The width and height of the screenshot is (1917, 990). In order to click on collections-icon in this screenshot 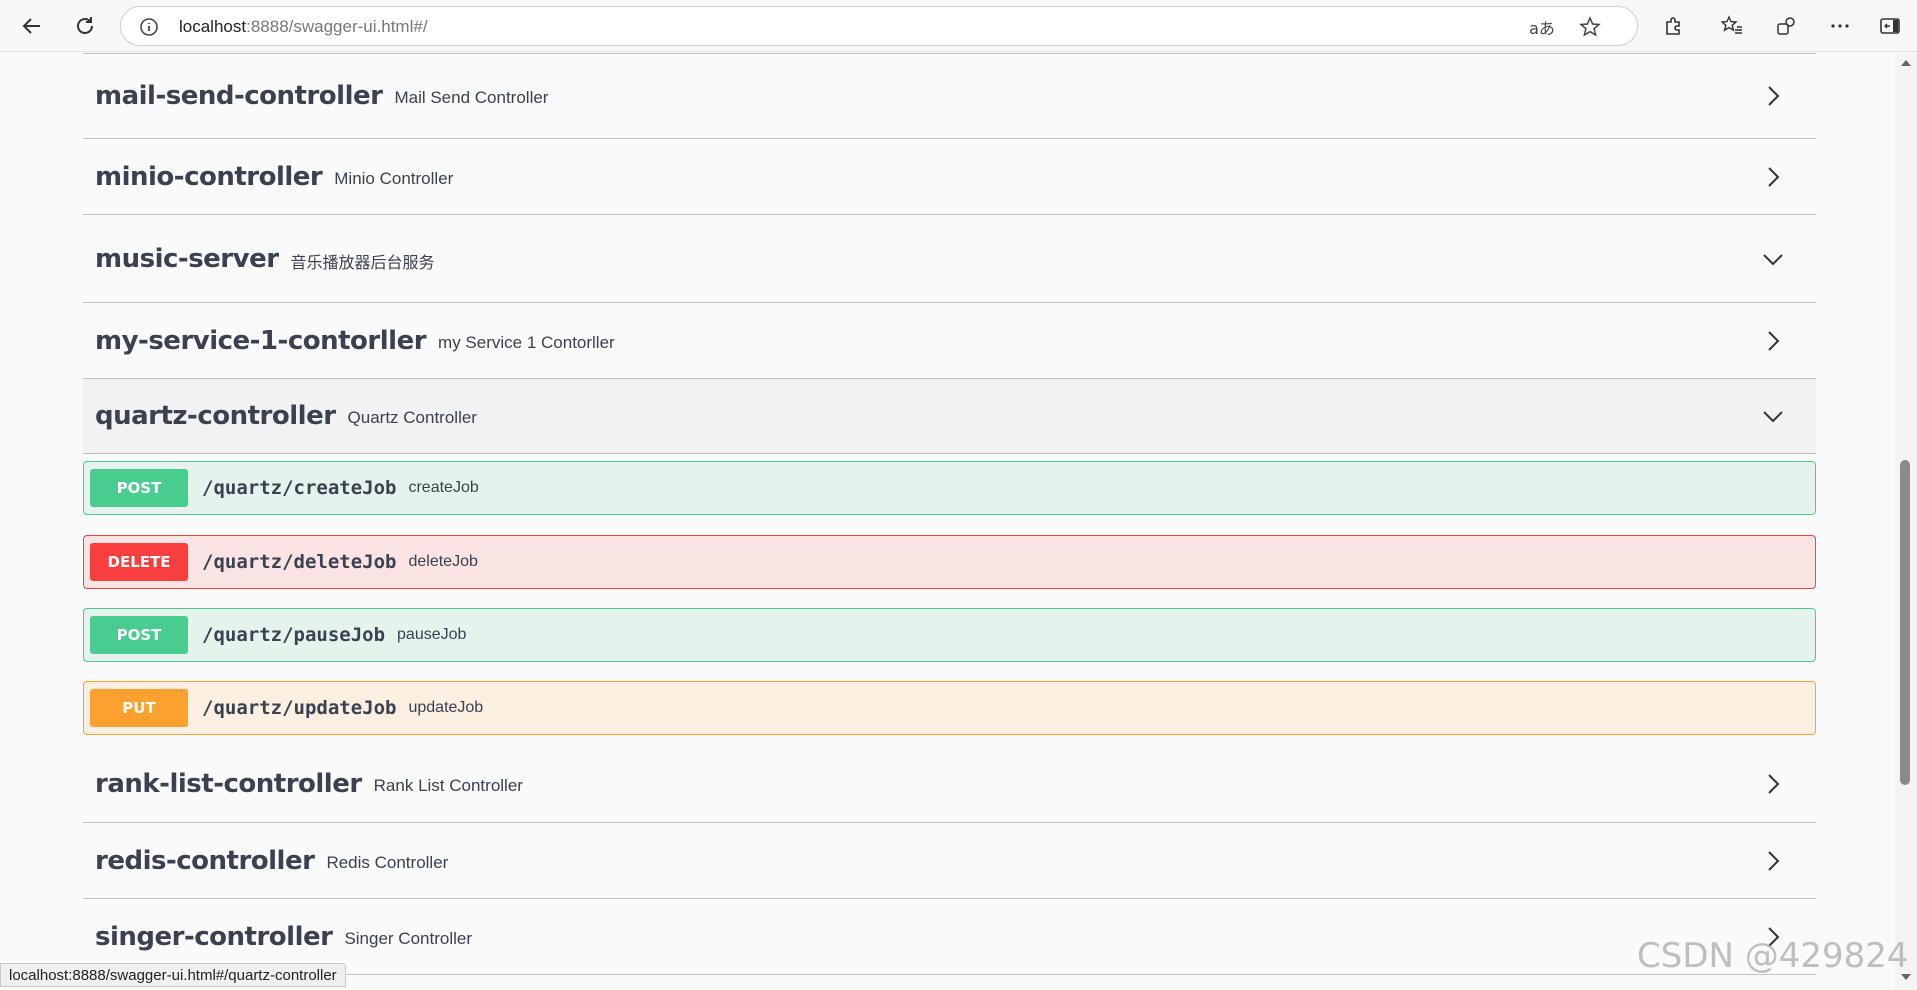, I will do `click(1786, 26)`.